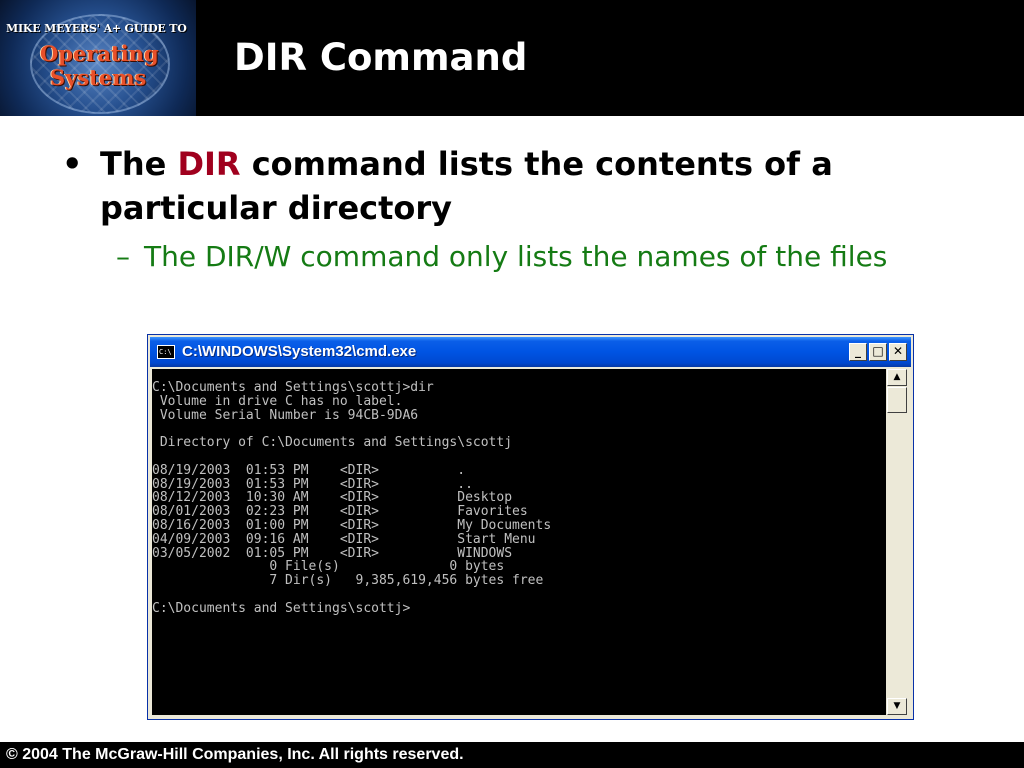  I want to click on logo-title-line2: Systems, so click(98, 77).